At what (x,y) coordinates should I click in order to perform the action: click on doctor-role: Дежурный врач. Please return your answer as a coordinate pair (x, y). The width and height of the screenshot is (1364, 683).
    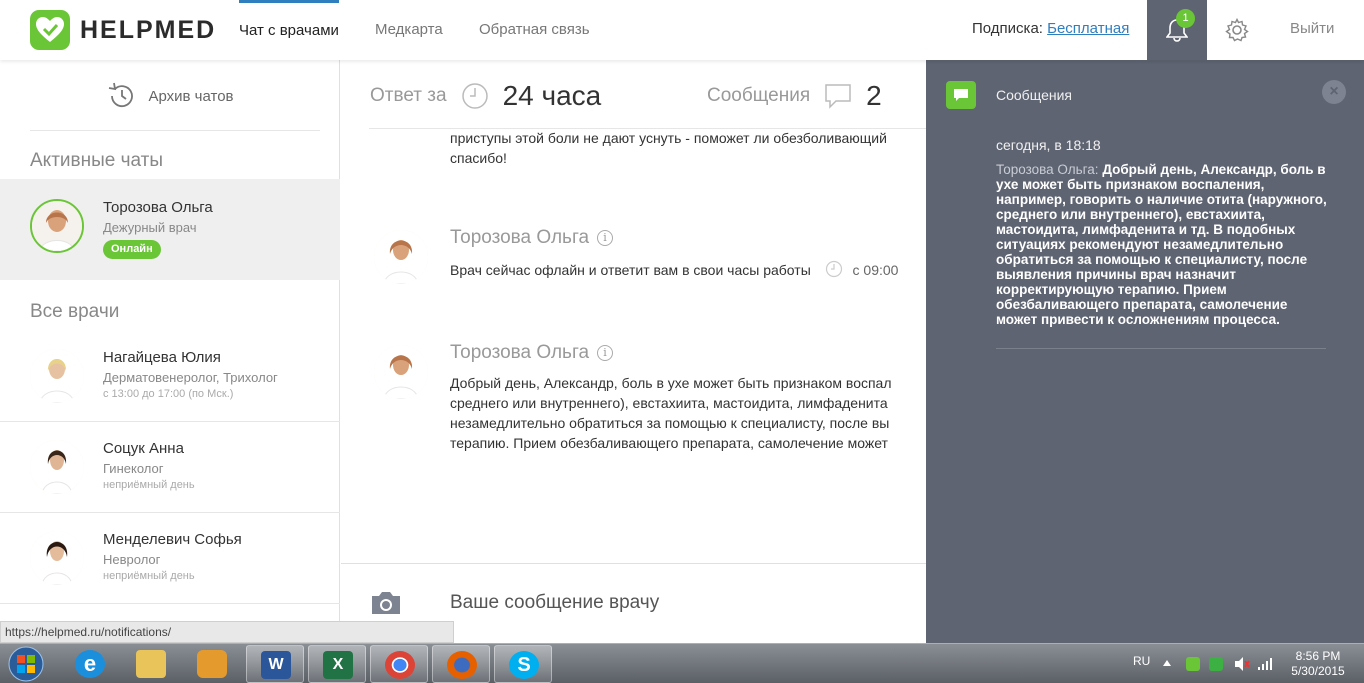
    Looking at the image, I should click on (150, 227).